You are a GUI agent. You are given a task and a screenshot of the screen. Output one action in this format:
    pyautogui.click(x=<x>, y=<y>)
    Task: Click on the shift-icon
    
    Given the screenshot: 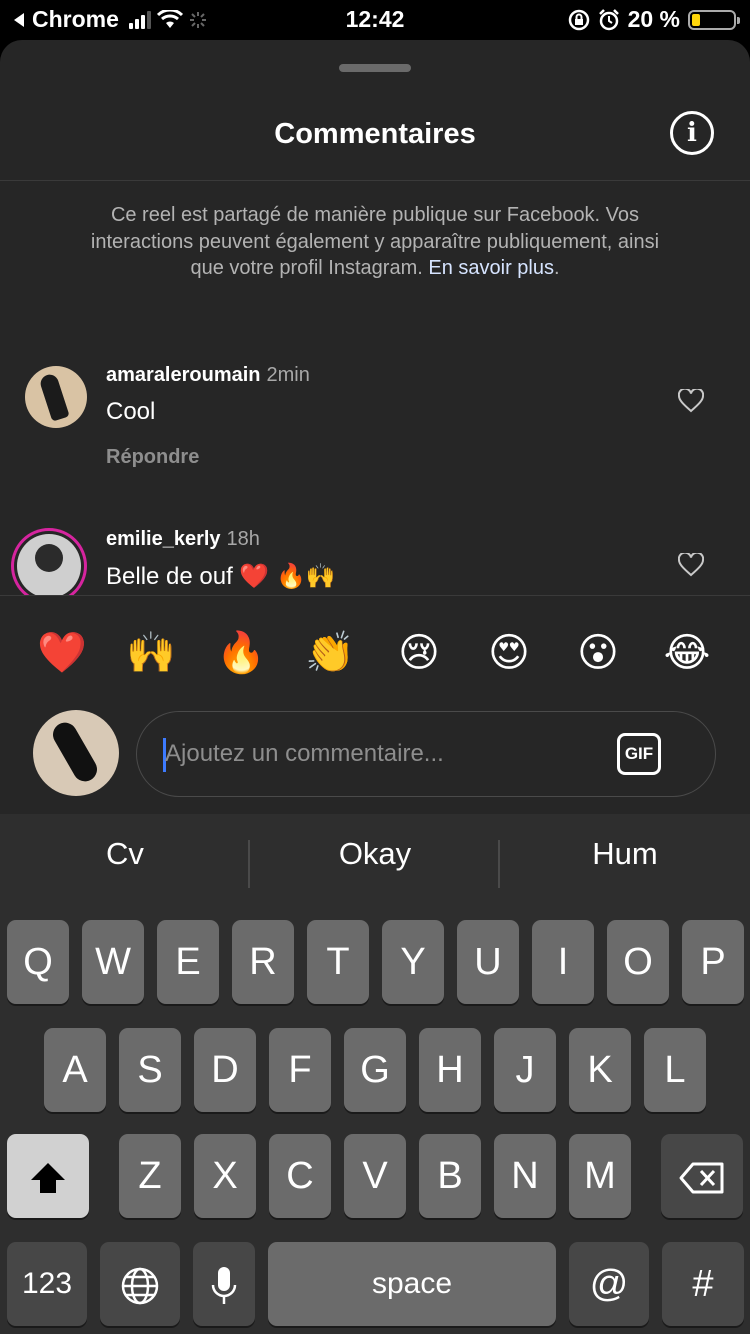 What is the action you would take?
    pyautogui.click(x=48, y=1177)
    